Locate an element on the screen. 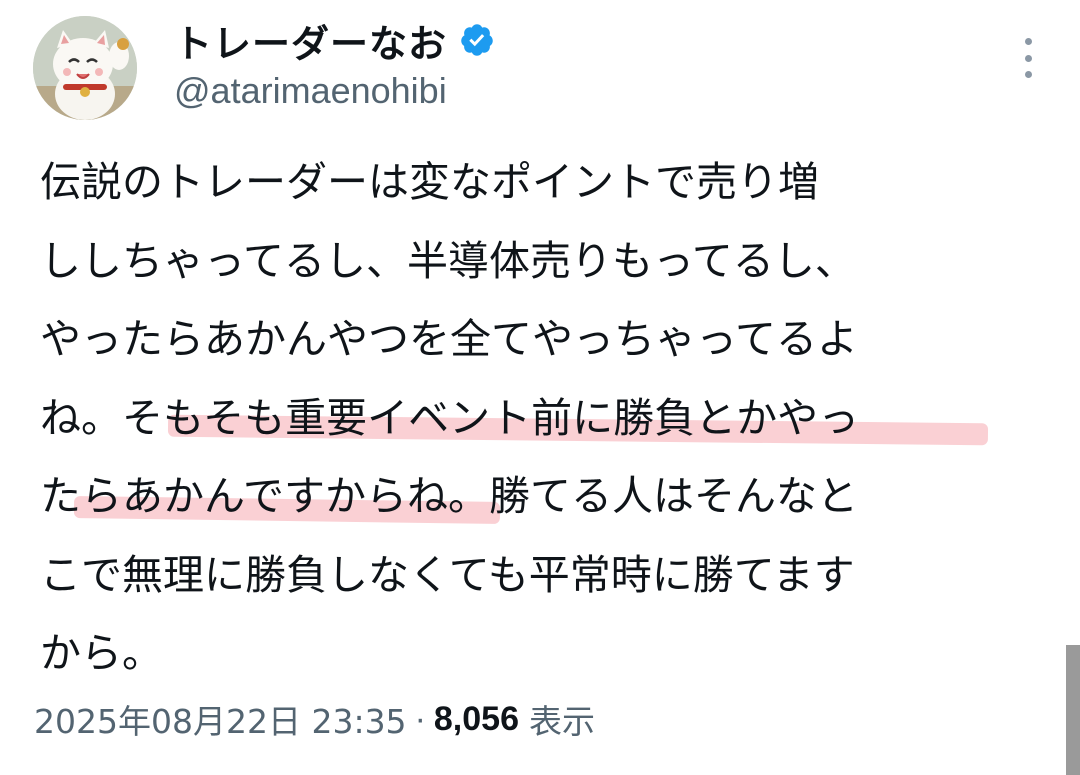 The width and height of the screenshot is (1080, 775). tweet-line: たらあかんですからね。勝てる人はそんなと is located at coordinates (540, 496).